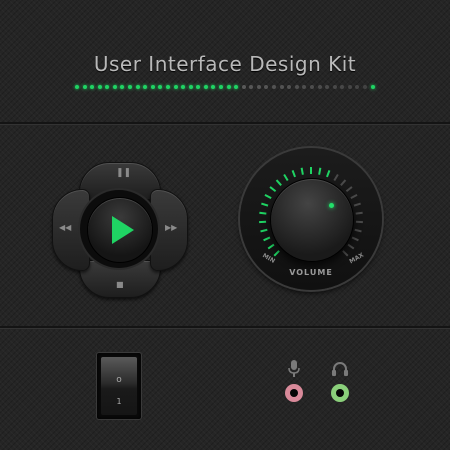  I want to click on media-dpad: ❚❚ ■ ◀◀ ▶▶, so click(120, 230).